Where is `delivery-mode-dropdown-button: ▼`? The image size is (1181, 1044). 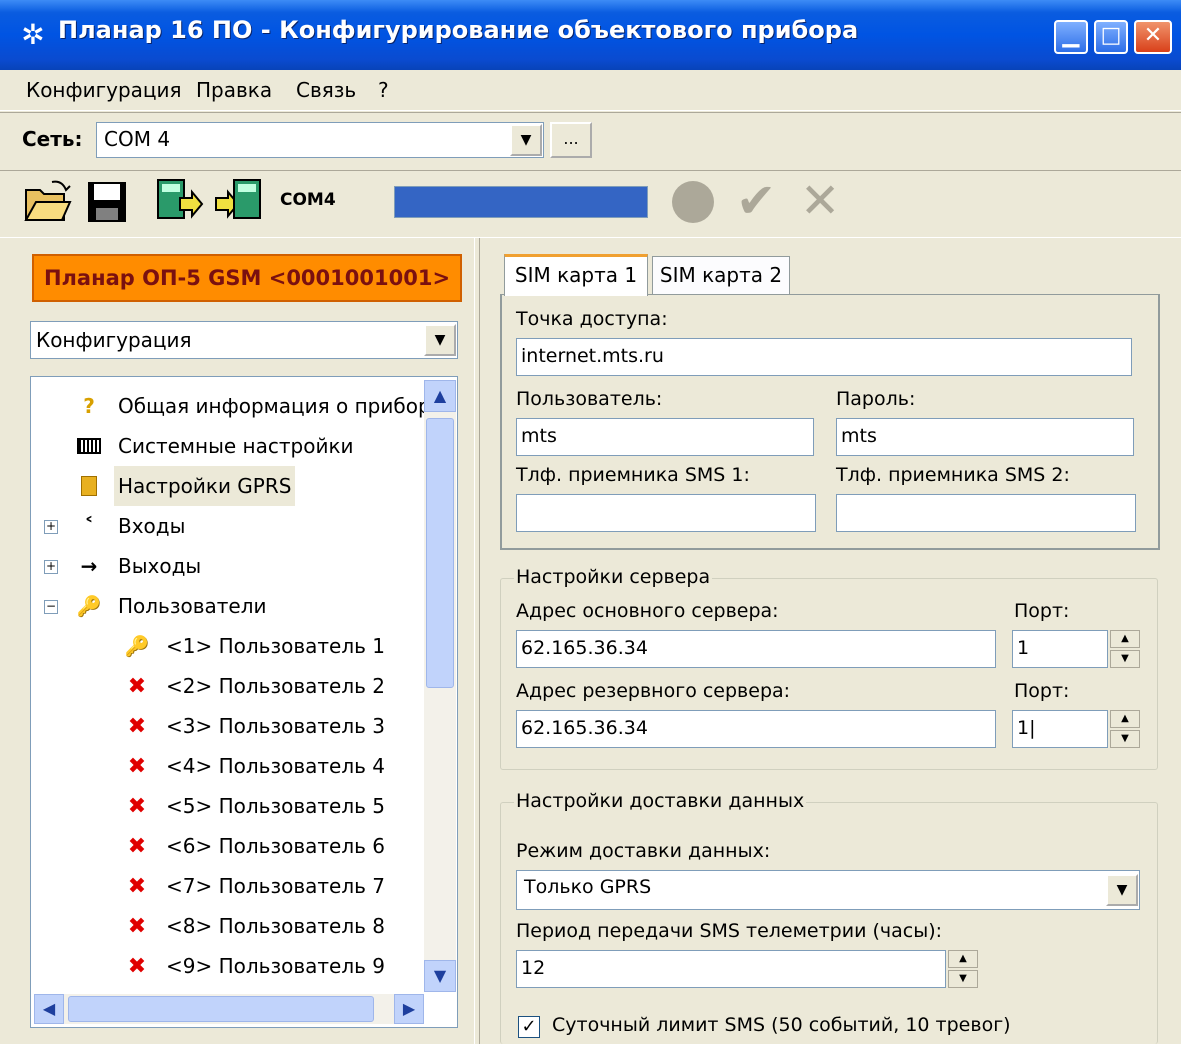 delivery-mode-dropdown-button: ▼ is located at coordinates (1122, 890).